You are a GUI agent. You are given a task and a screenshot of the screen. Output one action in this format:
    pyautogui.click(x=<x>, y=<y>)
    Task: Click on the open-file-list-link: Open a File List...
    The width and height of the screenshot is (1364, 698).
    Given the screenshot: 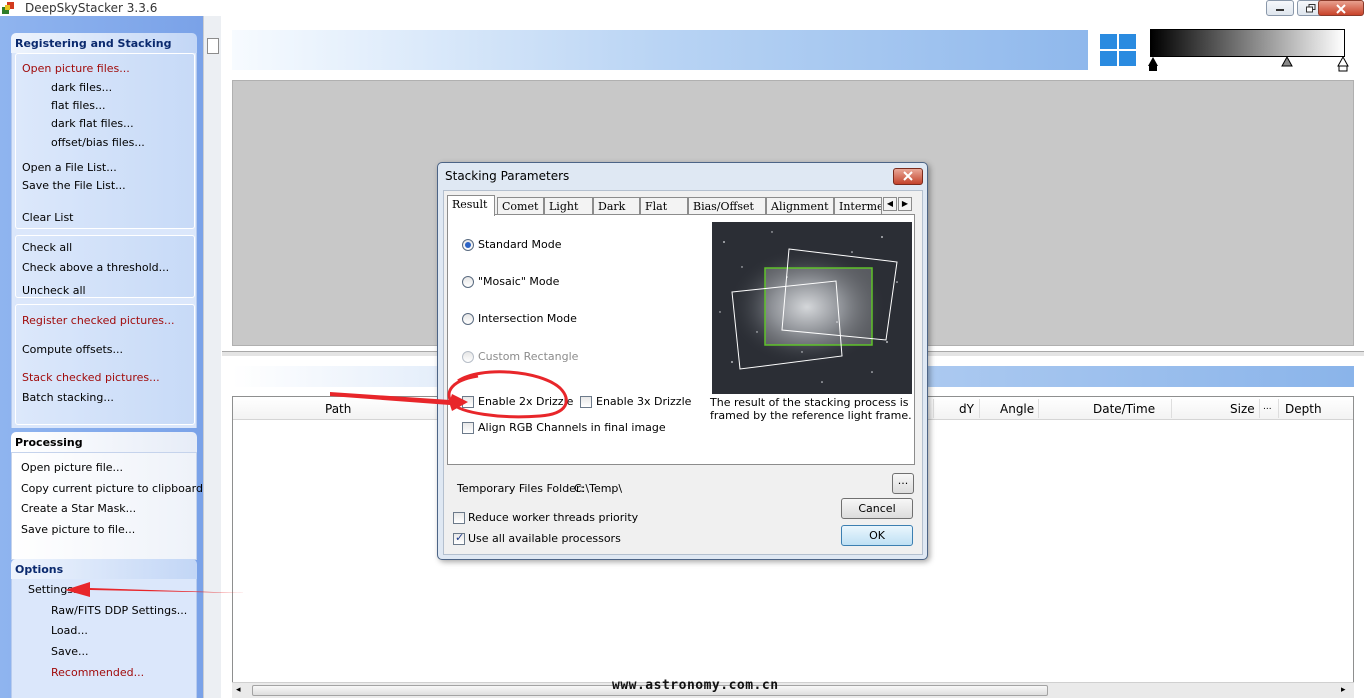 What is the action you would take?
    pyautogui.click(x=69, y=167)
    